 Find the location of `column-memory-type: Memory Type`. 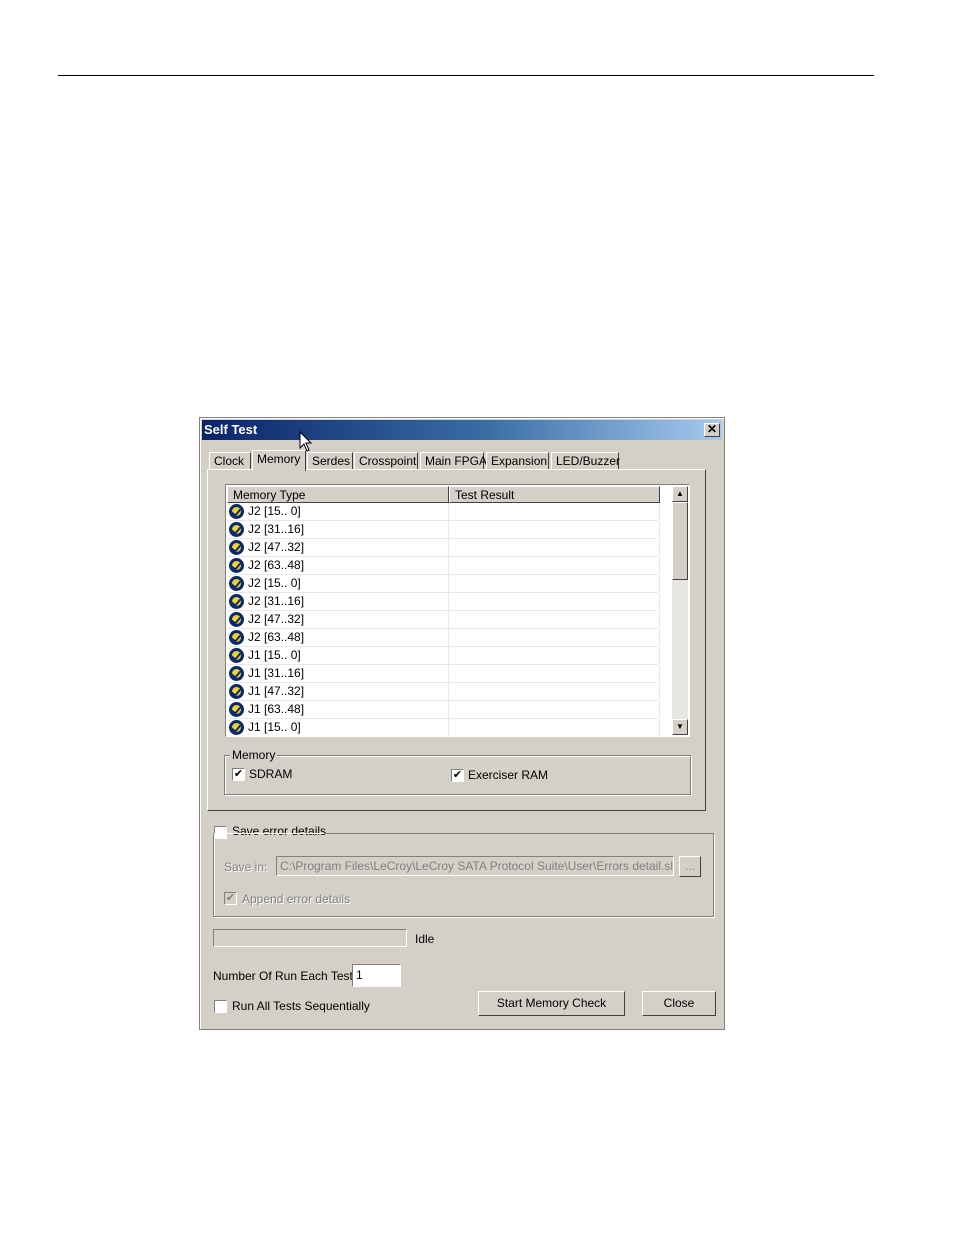

column-memory-type: Memory Type is located at coordinates (338, 494).